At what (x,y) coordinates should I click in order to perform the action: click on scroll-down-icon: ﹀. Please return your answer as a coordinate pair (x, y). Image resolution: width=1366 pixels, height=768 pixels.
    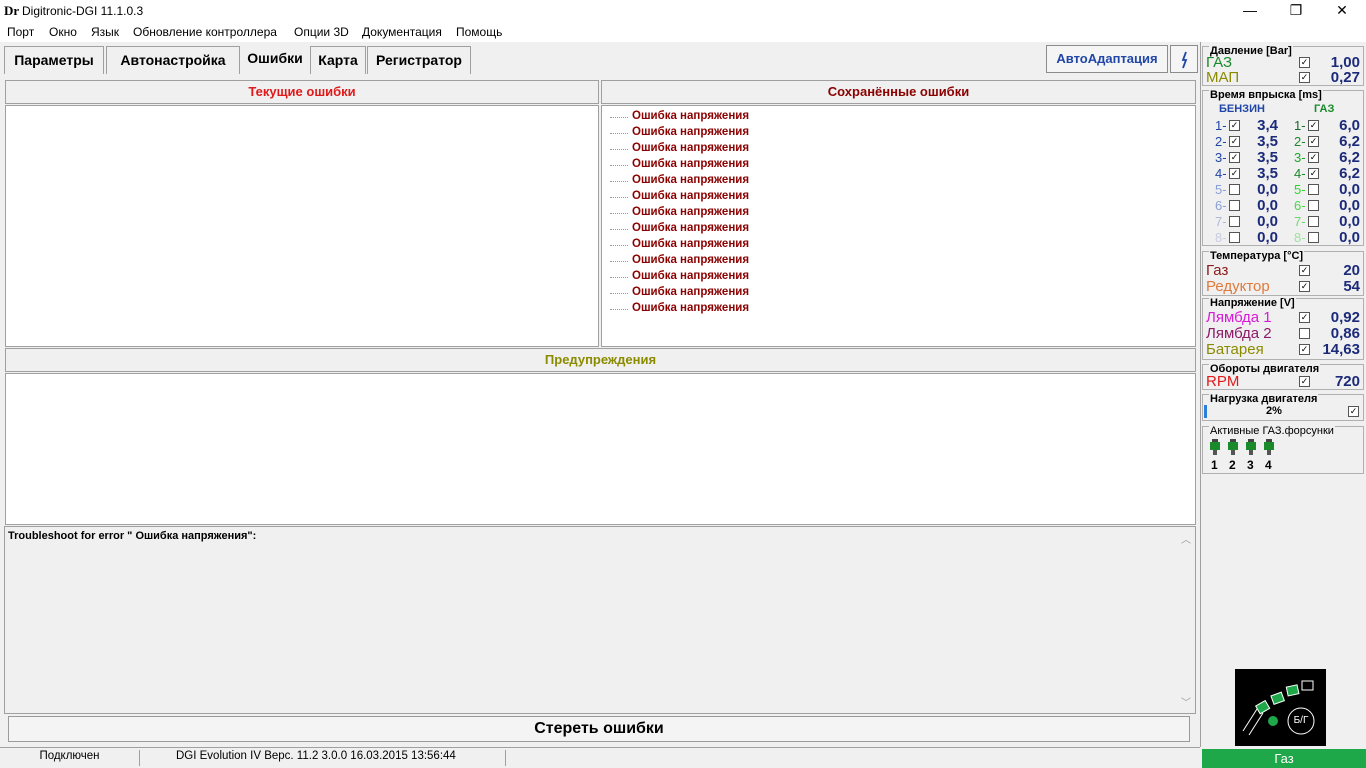
    Looking at the image, I should click on (1186, 701).